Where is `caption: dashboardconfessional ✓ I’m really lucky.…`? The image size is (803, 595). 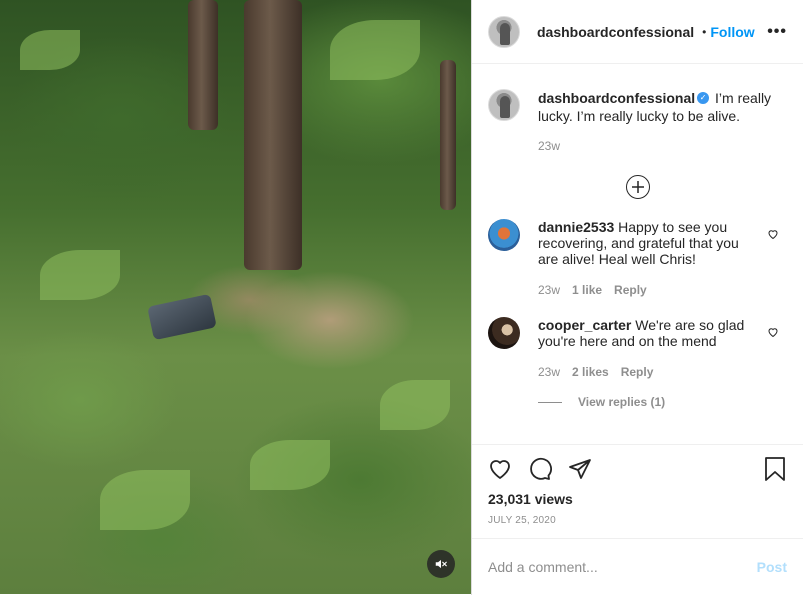 caption: dashboardconfessional ✓ I’m really lucky.… is located at coordinates (637, 122).